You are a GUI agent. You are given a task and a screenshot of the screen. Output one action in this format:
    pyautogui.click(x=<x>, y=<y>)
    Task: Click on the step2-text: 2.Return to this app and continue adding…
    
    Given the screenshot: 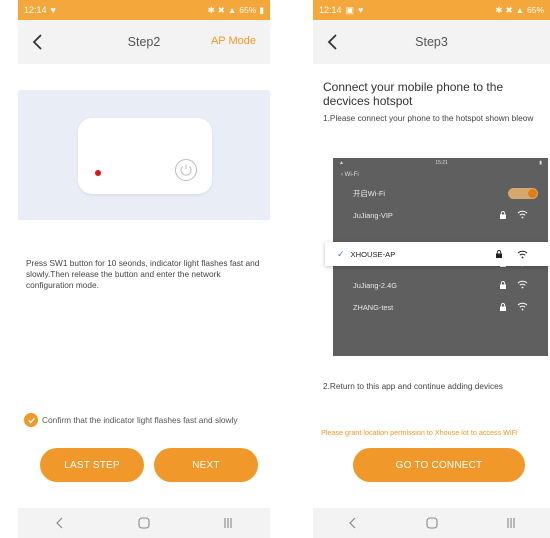 What is the action you would take?
    pyautogui.click(x=413, y=386)
    